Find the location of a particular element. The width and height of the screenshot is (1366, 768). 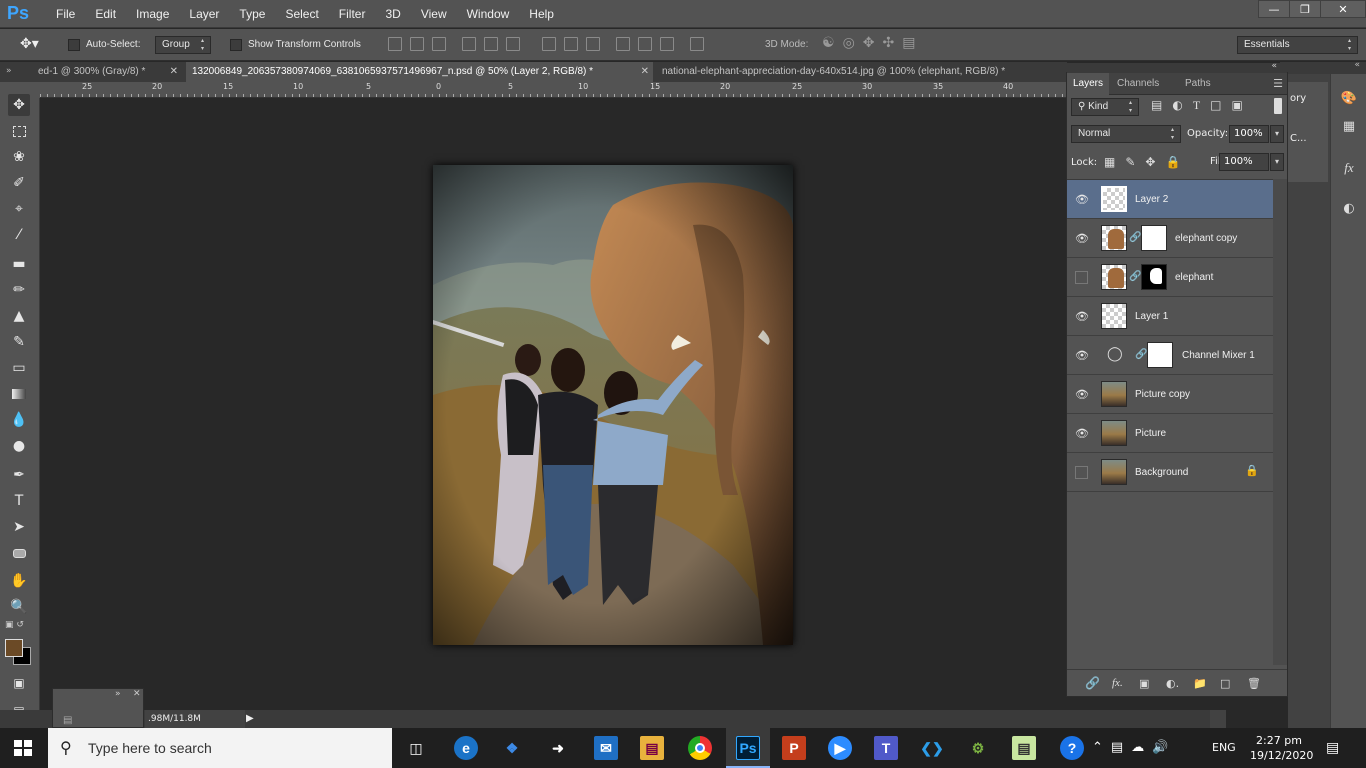

menu-type: Type is located at coordinates (252, 14).